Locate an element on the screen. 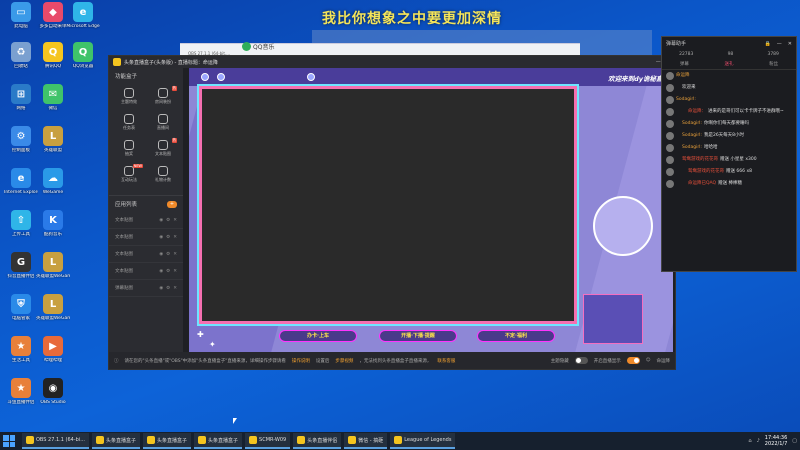 The width and height of the screenshot is (800, 450). deco-circle is located at coordinates (311, 77).